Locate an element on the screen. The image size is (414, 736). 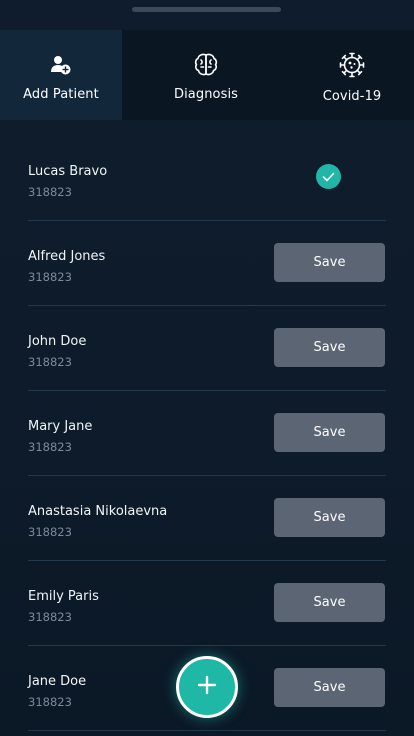
patient-name: Anastasia Nikolaevna is located at coordinates (98, 511).